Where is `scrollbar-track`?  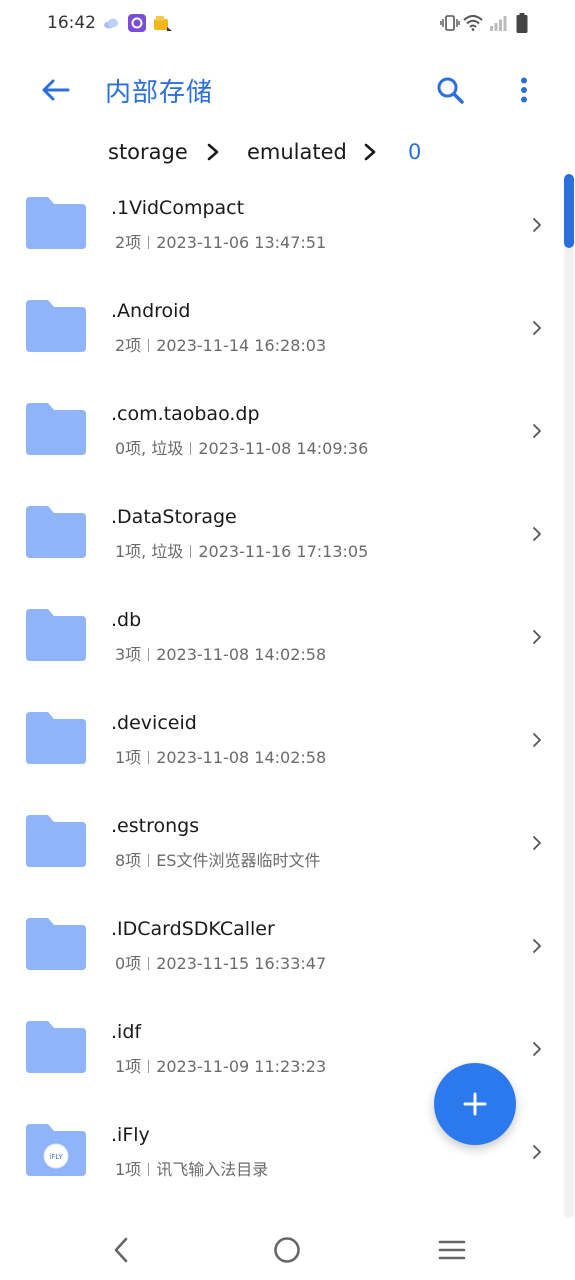
scrollbar-track is located at coordinates (569, 696).